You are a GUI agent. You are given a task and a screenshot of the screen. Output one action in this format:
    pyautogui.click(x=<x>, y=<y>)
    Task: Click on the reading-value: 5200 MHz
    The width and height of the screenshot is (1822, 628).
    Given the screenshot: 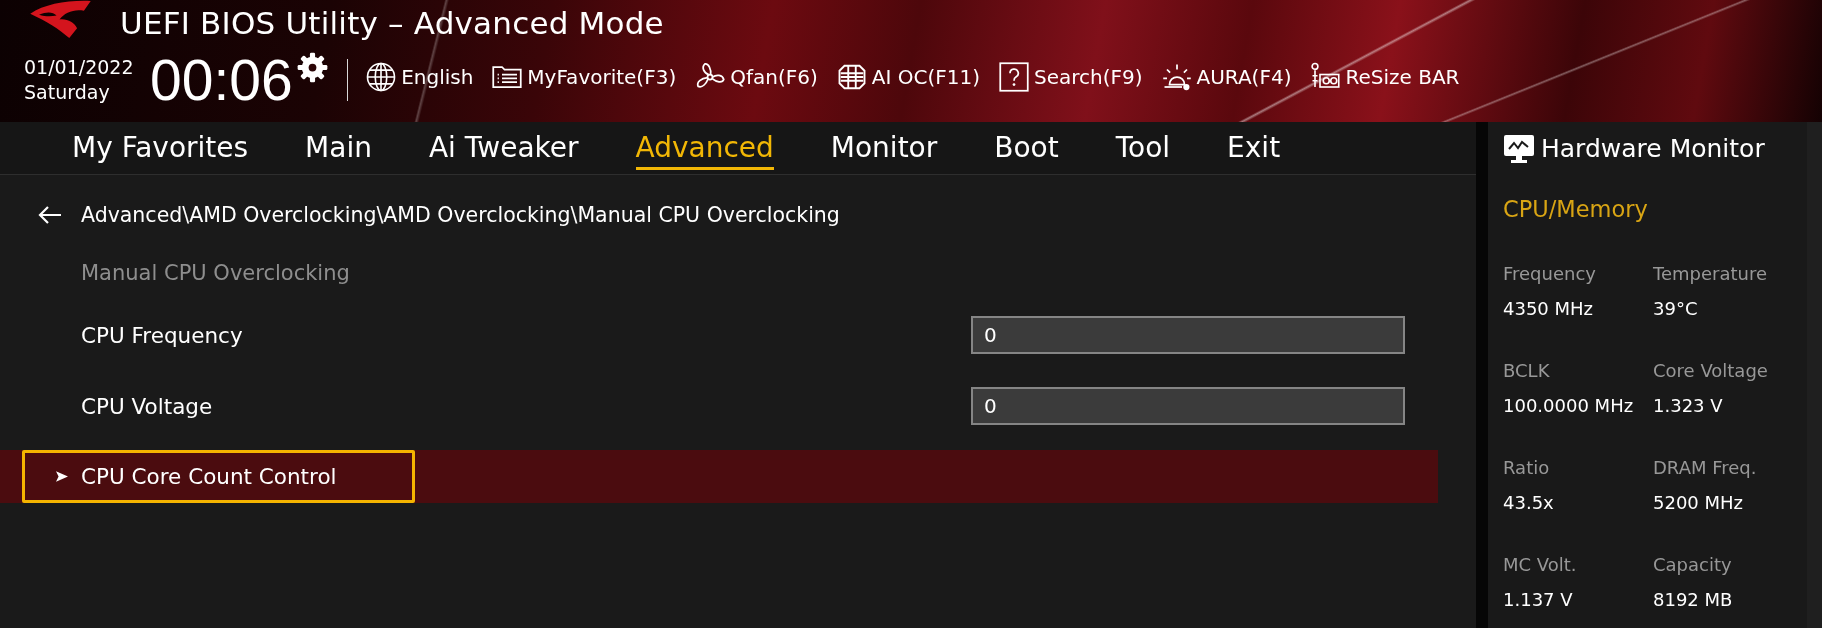 What is the action you would take?
    pyautogui.click(x=1698, y=503)
    